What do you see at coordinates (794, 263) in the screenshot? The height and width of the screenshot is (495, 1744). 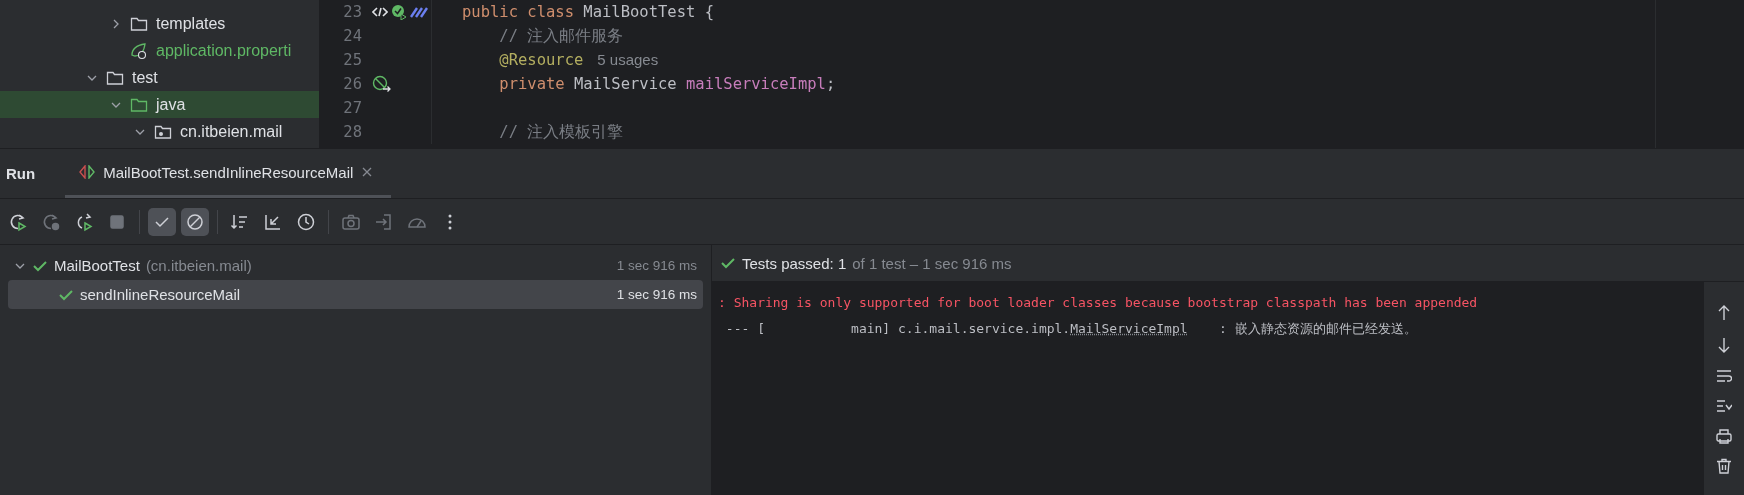 I see `test-summary: Tests passed: 1` at bounding box center [794, 263].